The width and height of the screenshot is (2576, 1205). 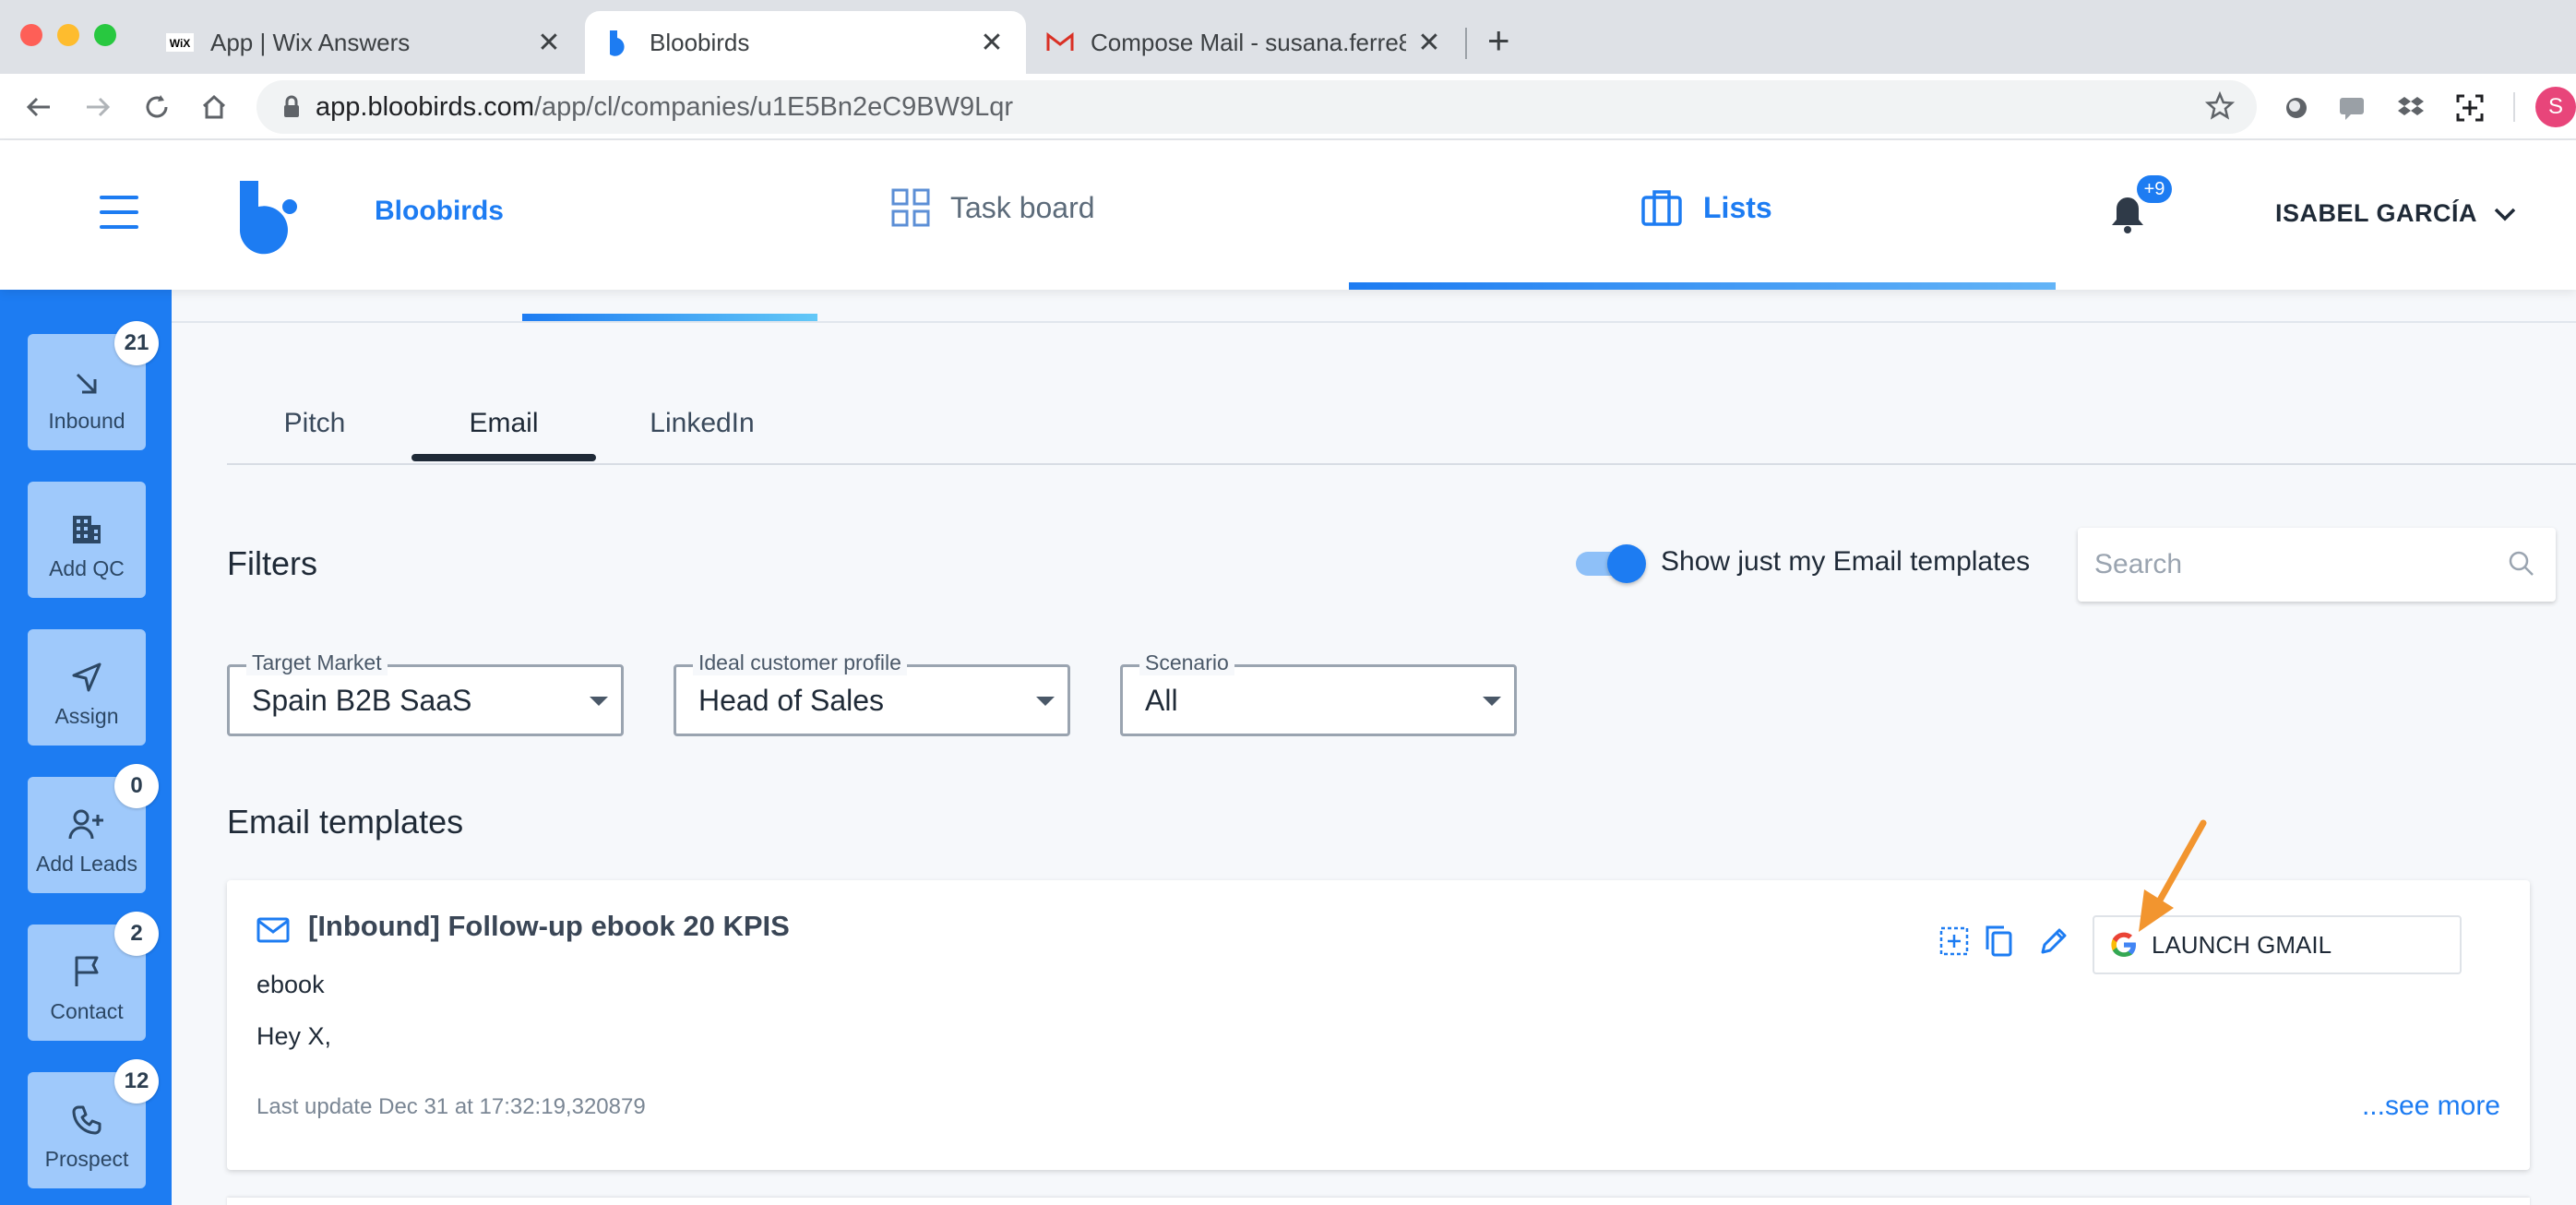 What do you see at coordinates (1611, 563) in the screenshot?
I see `my-templates-toggle` at bounding box center [1611, 563].